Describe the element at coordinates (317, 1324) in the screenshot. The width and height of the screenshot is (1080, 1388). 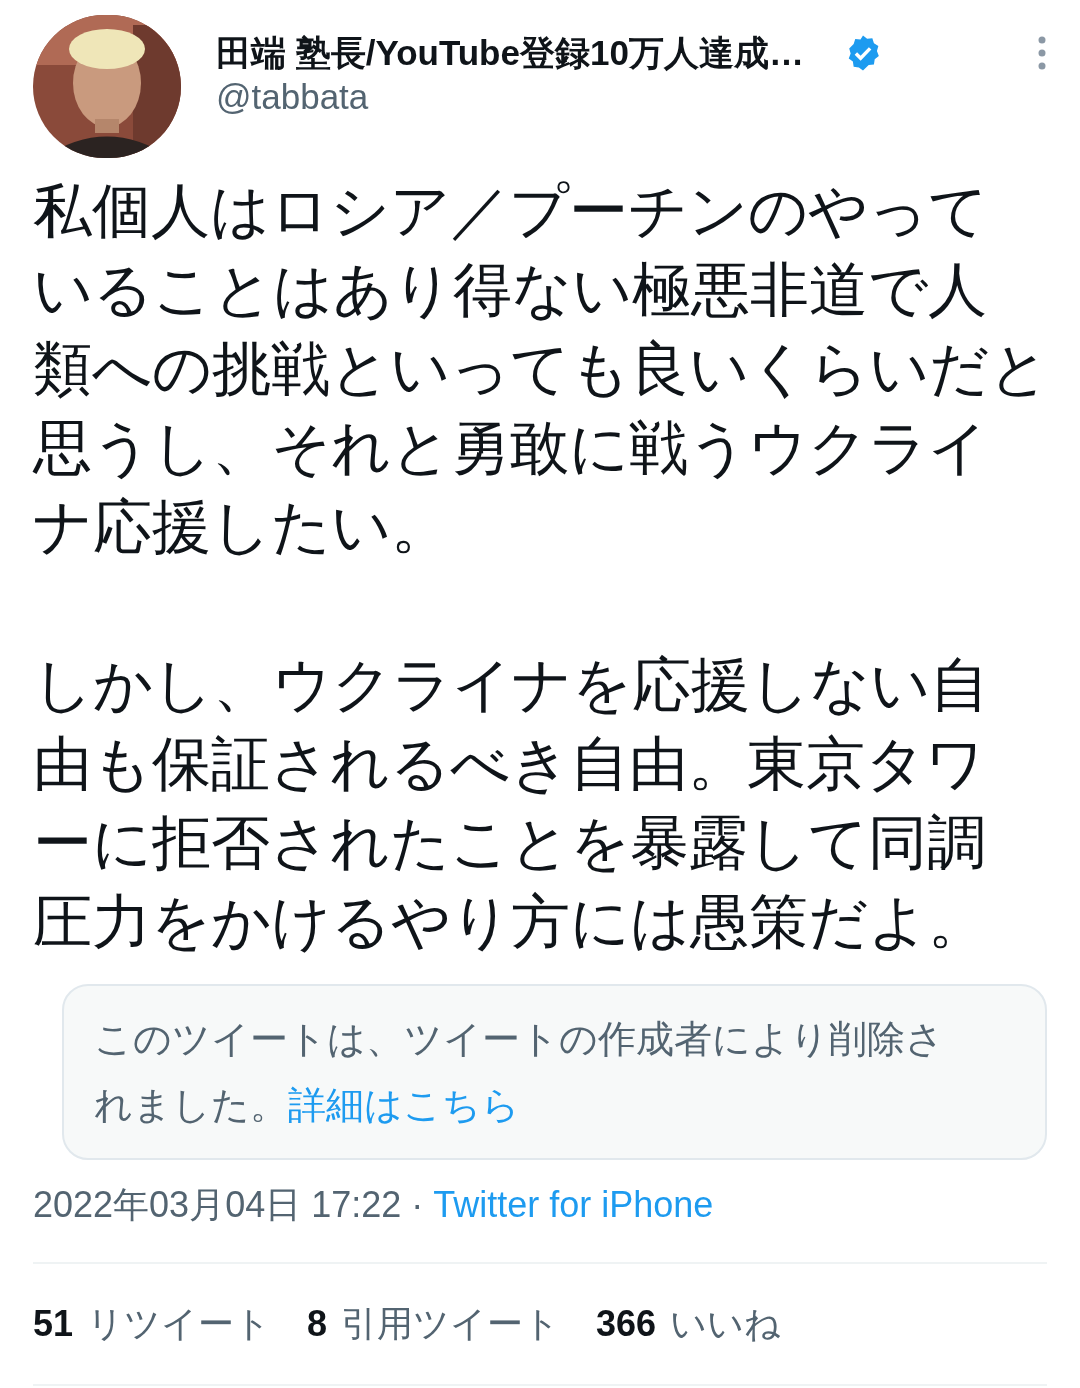
I see `stat-count: 8` at that location.